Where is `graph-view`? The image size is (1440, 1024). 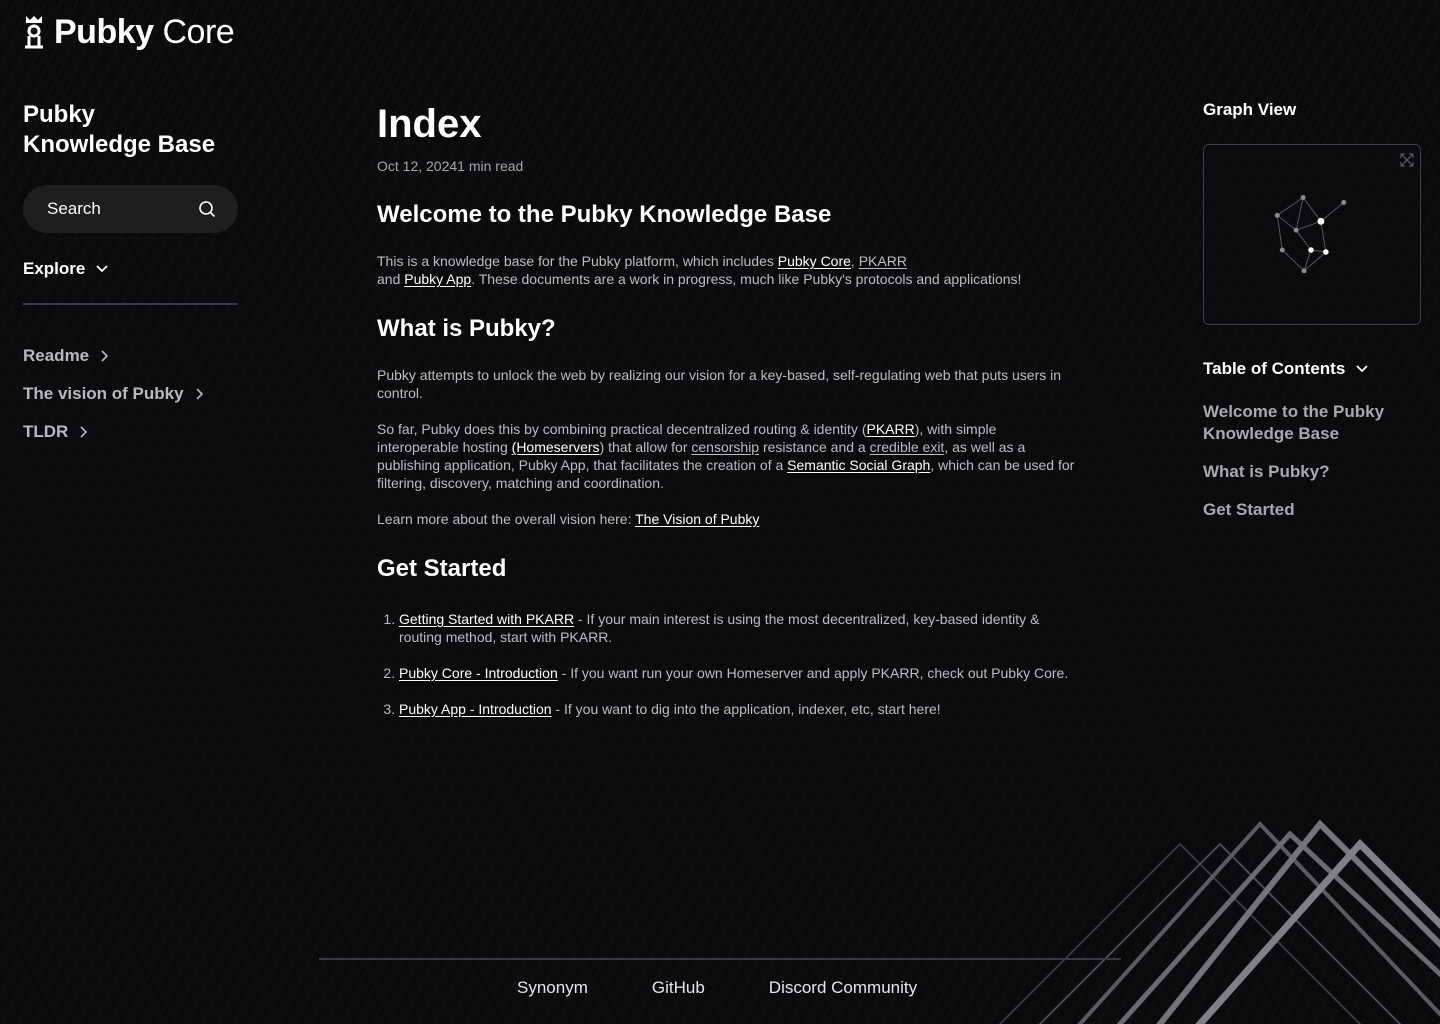
graph-view is located at coordinates (1312, 234).